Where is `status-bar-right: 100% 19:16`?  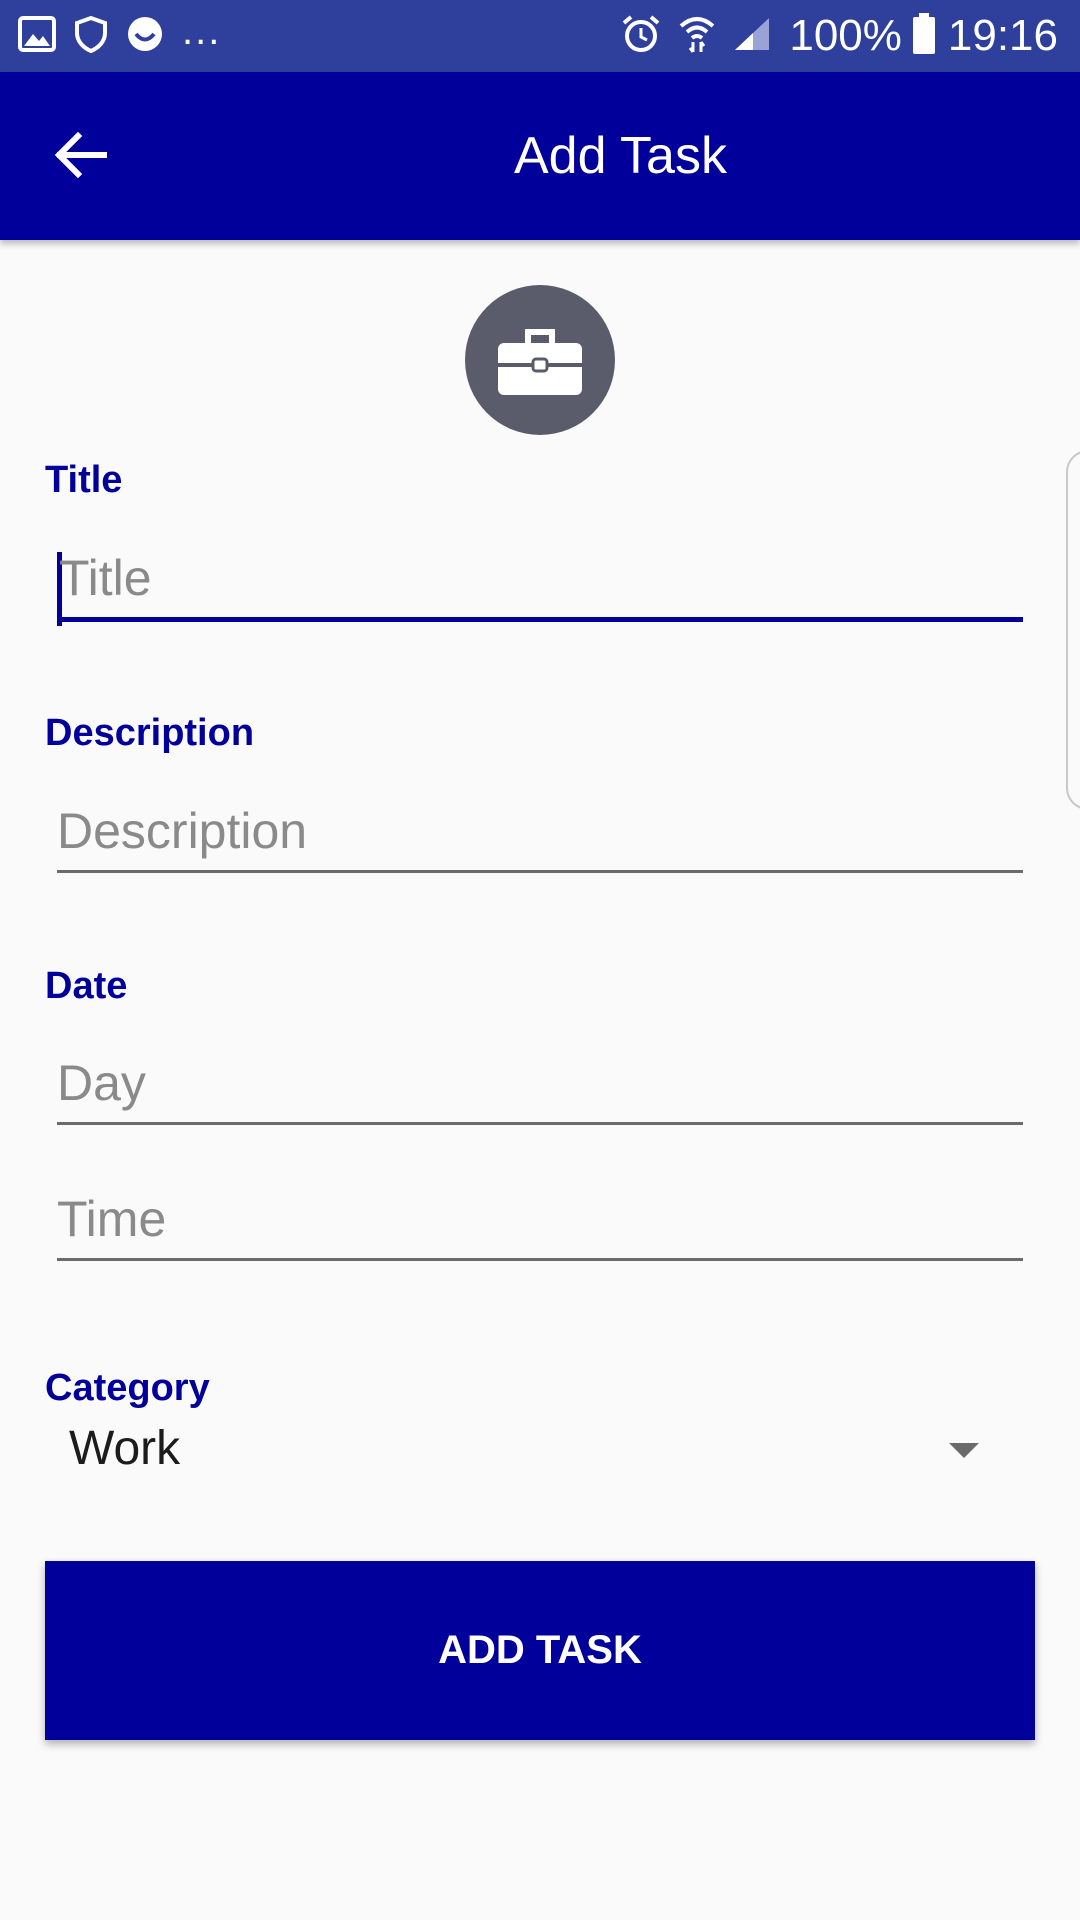
status-bar-right: 100% 19:16 is located at coordinates (839, 36).